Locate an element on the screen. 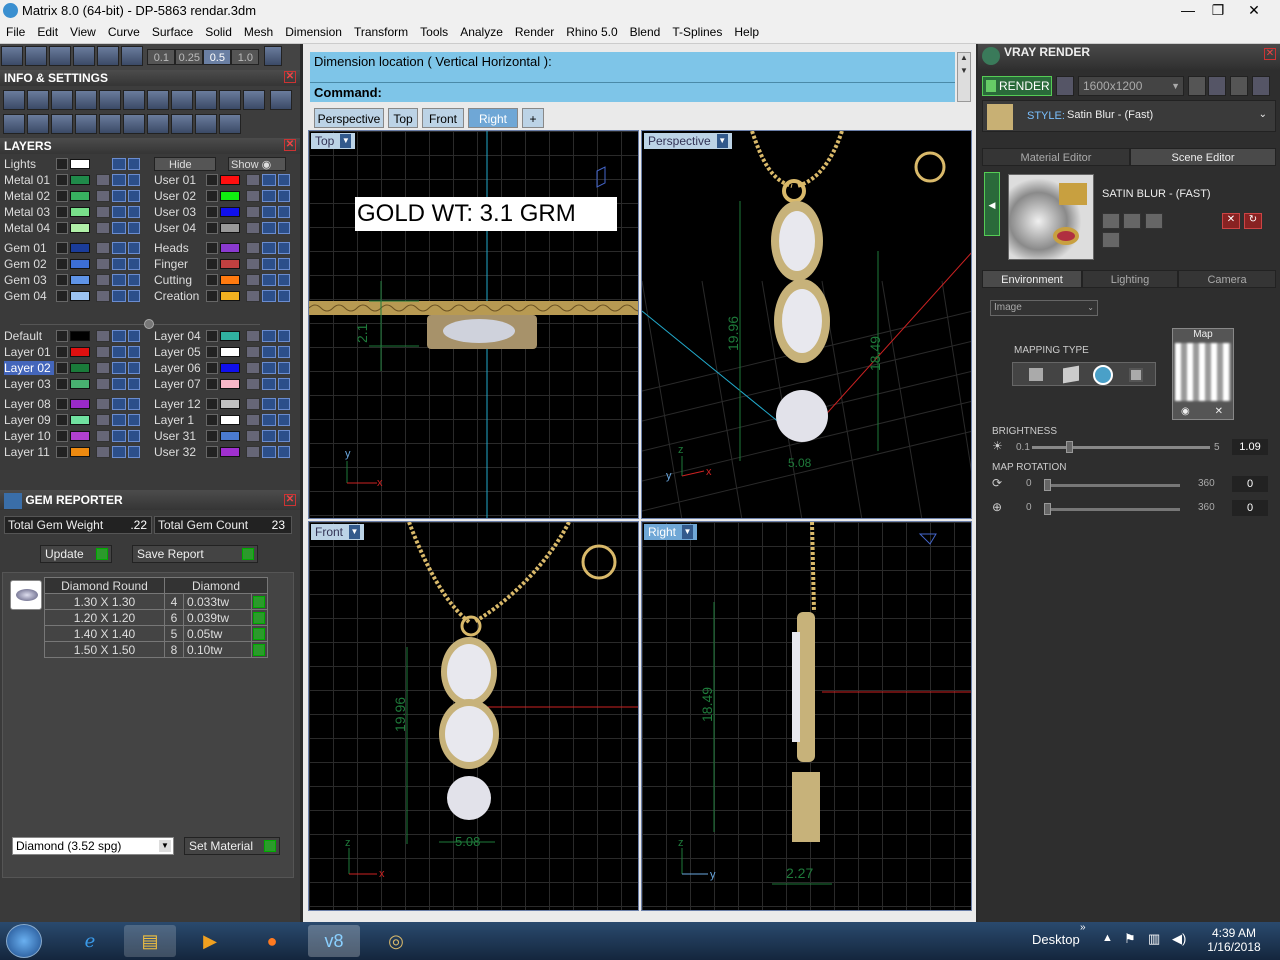 This screenshot has height=960, width=1280. menu-edit: Edit is located at coordinates (47, 30).